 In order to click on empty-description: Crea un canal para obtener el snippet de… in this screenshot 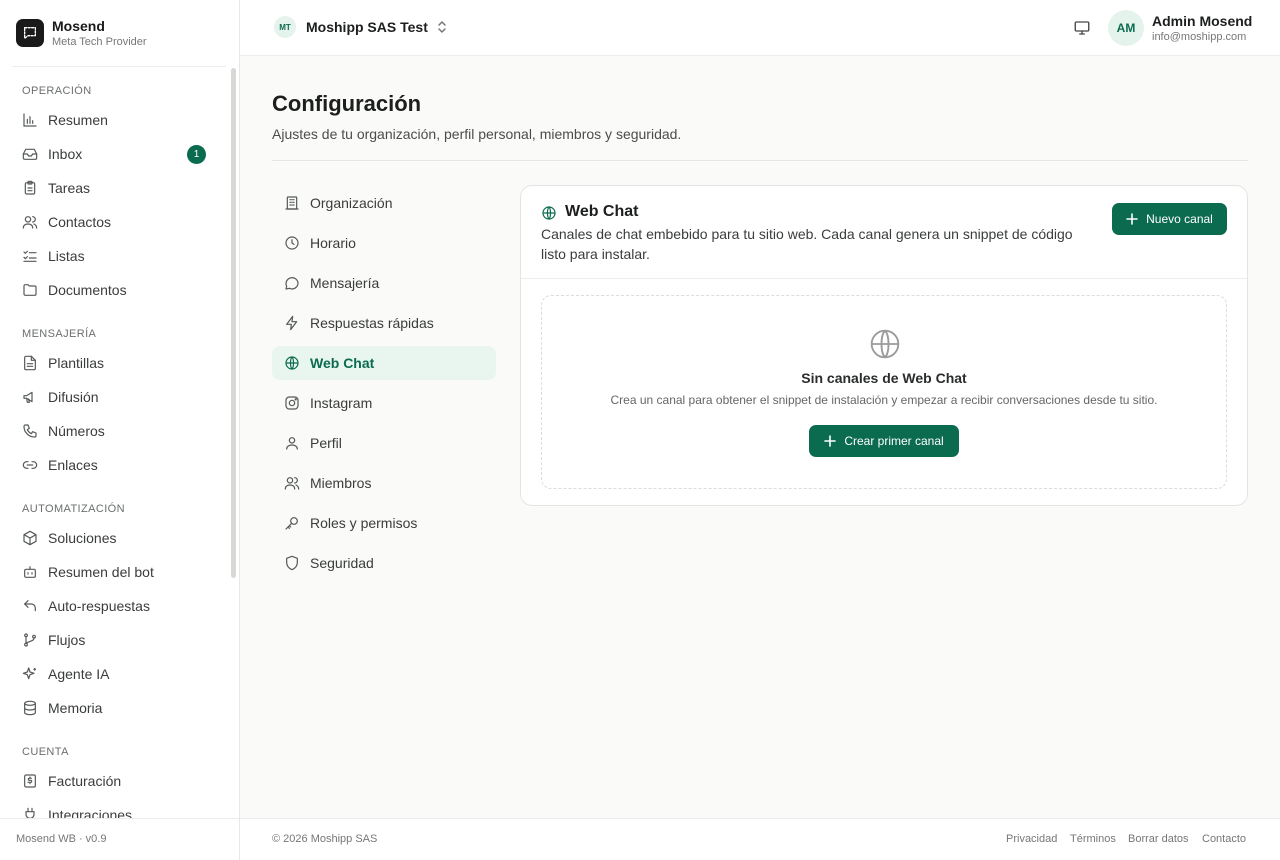, I will do `click(884, 400)`.